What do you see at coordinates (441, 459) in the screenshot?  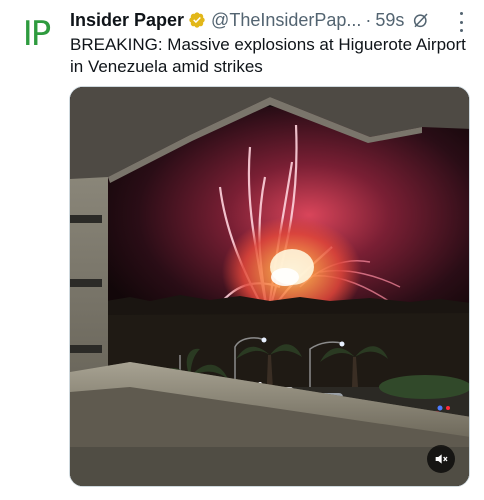 I see `volume-muted-icon` at bounding box center [441, 459].